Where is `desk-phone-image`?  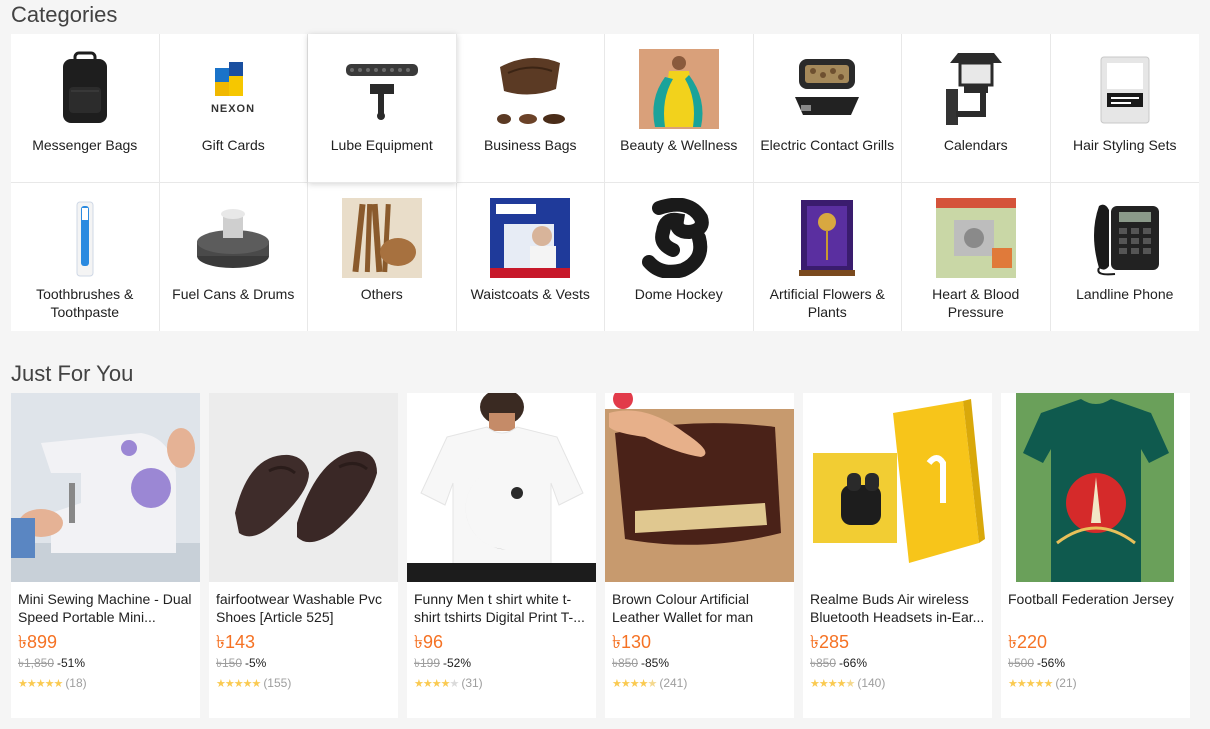 desk-phone-image is located at coordinates (1125, 238).